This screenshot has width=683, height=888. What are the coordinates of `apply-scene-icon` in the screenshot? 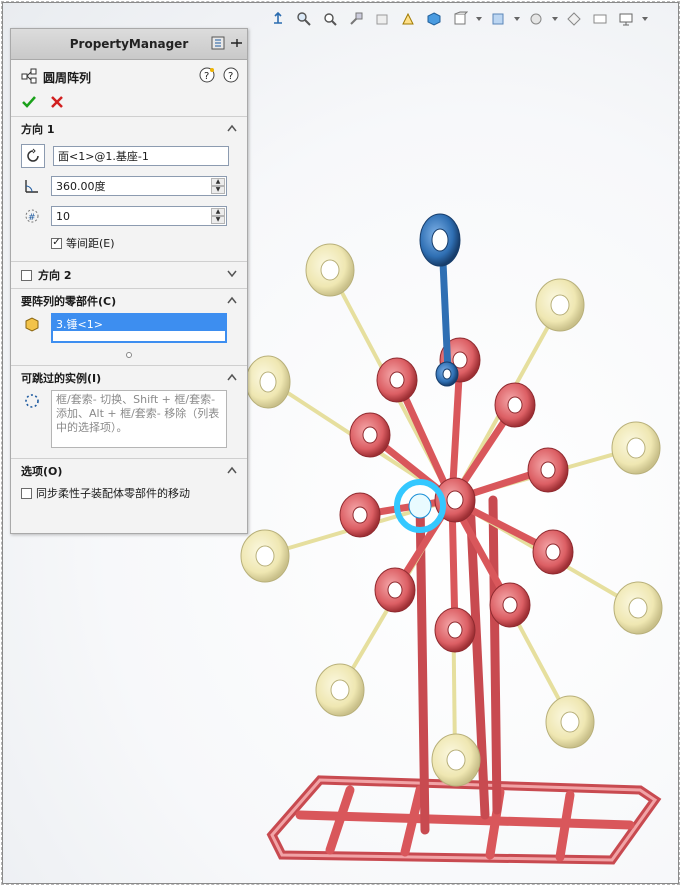 It's located at (574, 19).